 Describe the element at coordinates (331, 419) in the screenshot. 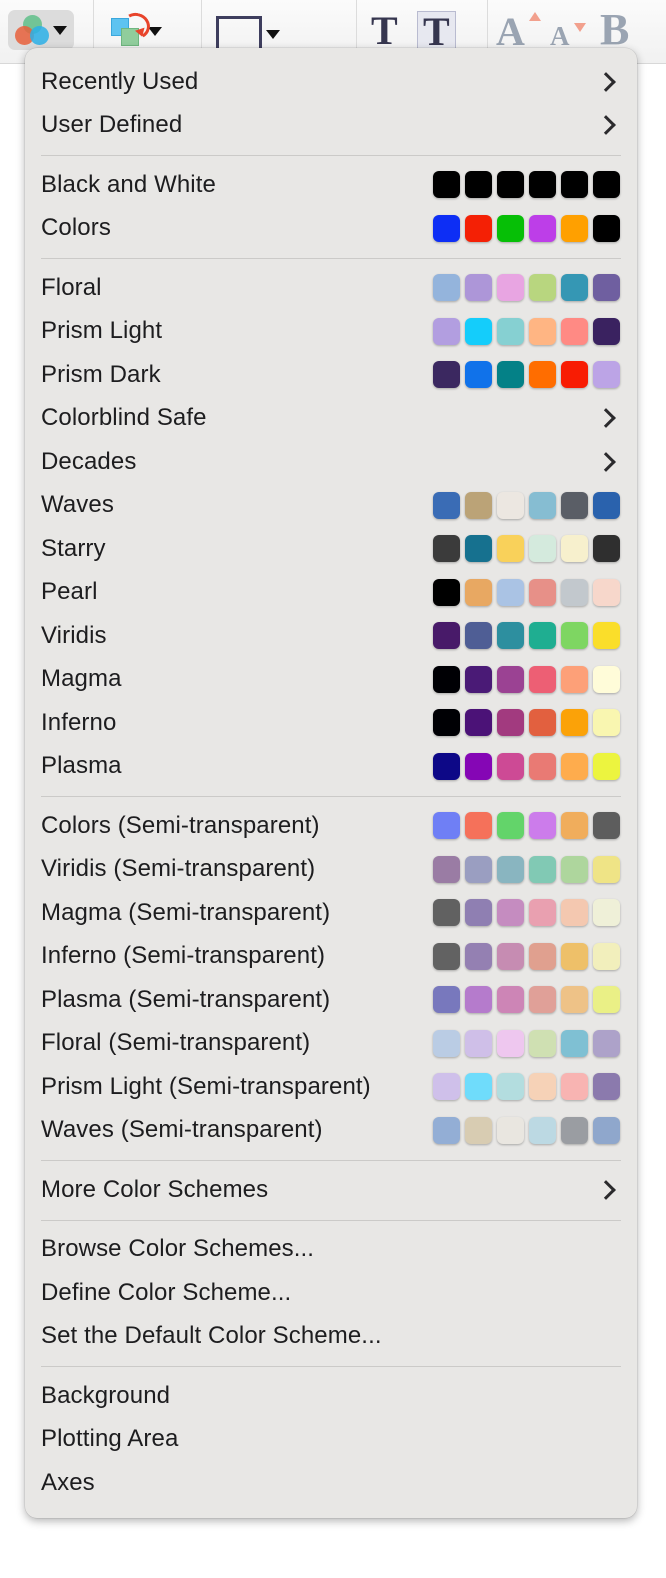

I see `menu-item-colorblind-safe: Colorblind Safe` at that location.